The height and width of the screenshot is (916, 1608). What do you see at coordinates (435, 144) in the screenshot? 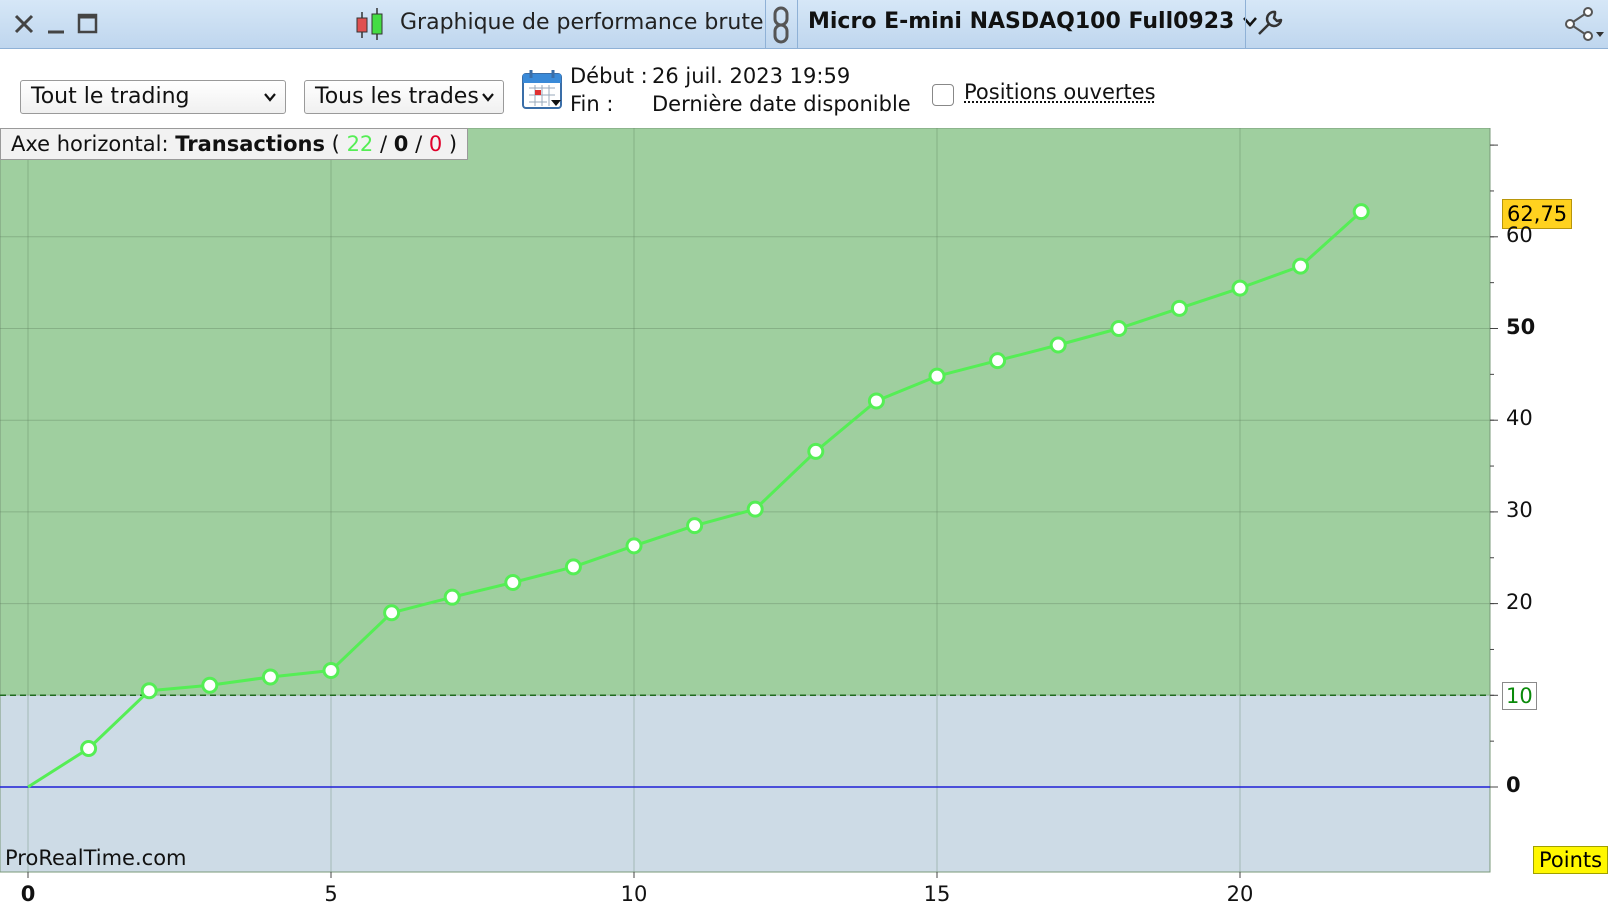
I see `losses-count: 0` at bounding box center [435, 144].